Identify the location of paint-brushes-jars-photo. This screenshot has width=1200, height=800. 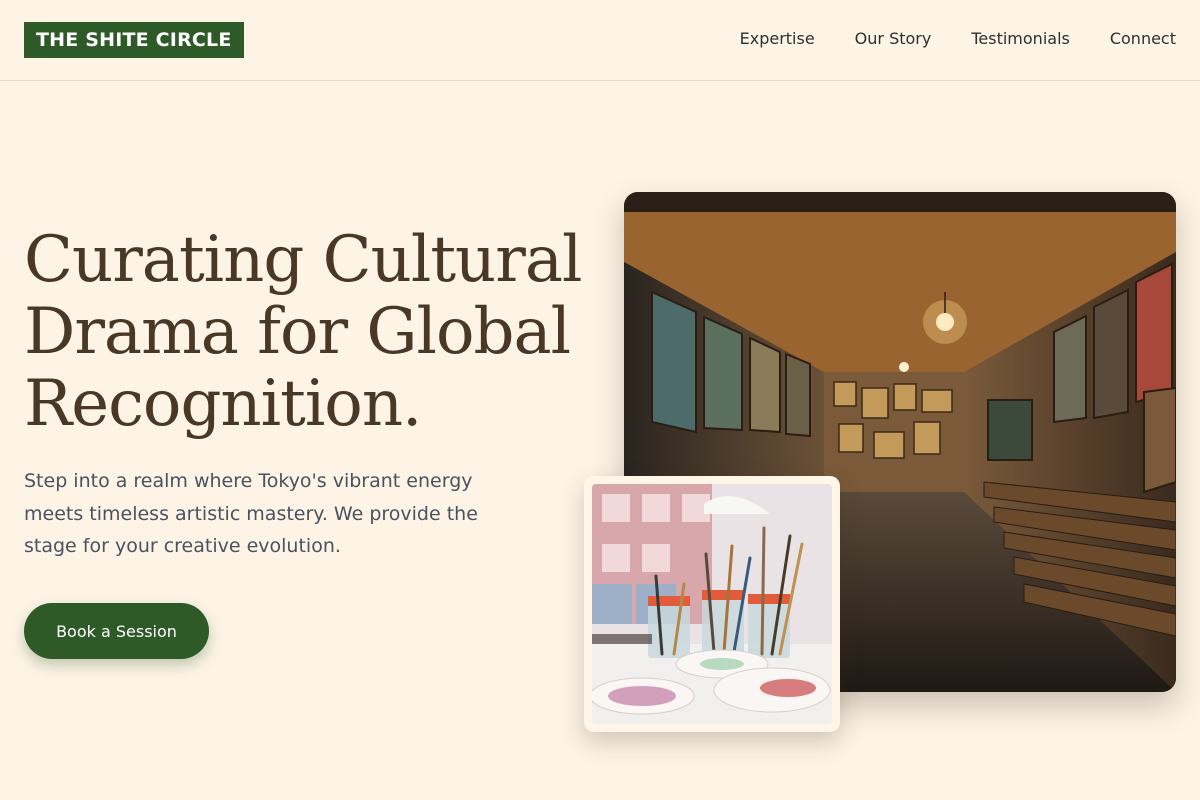
(712, 604).